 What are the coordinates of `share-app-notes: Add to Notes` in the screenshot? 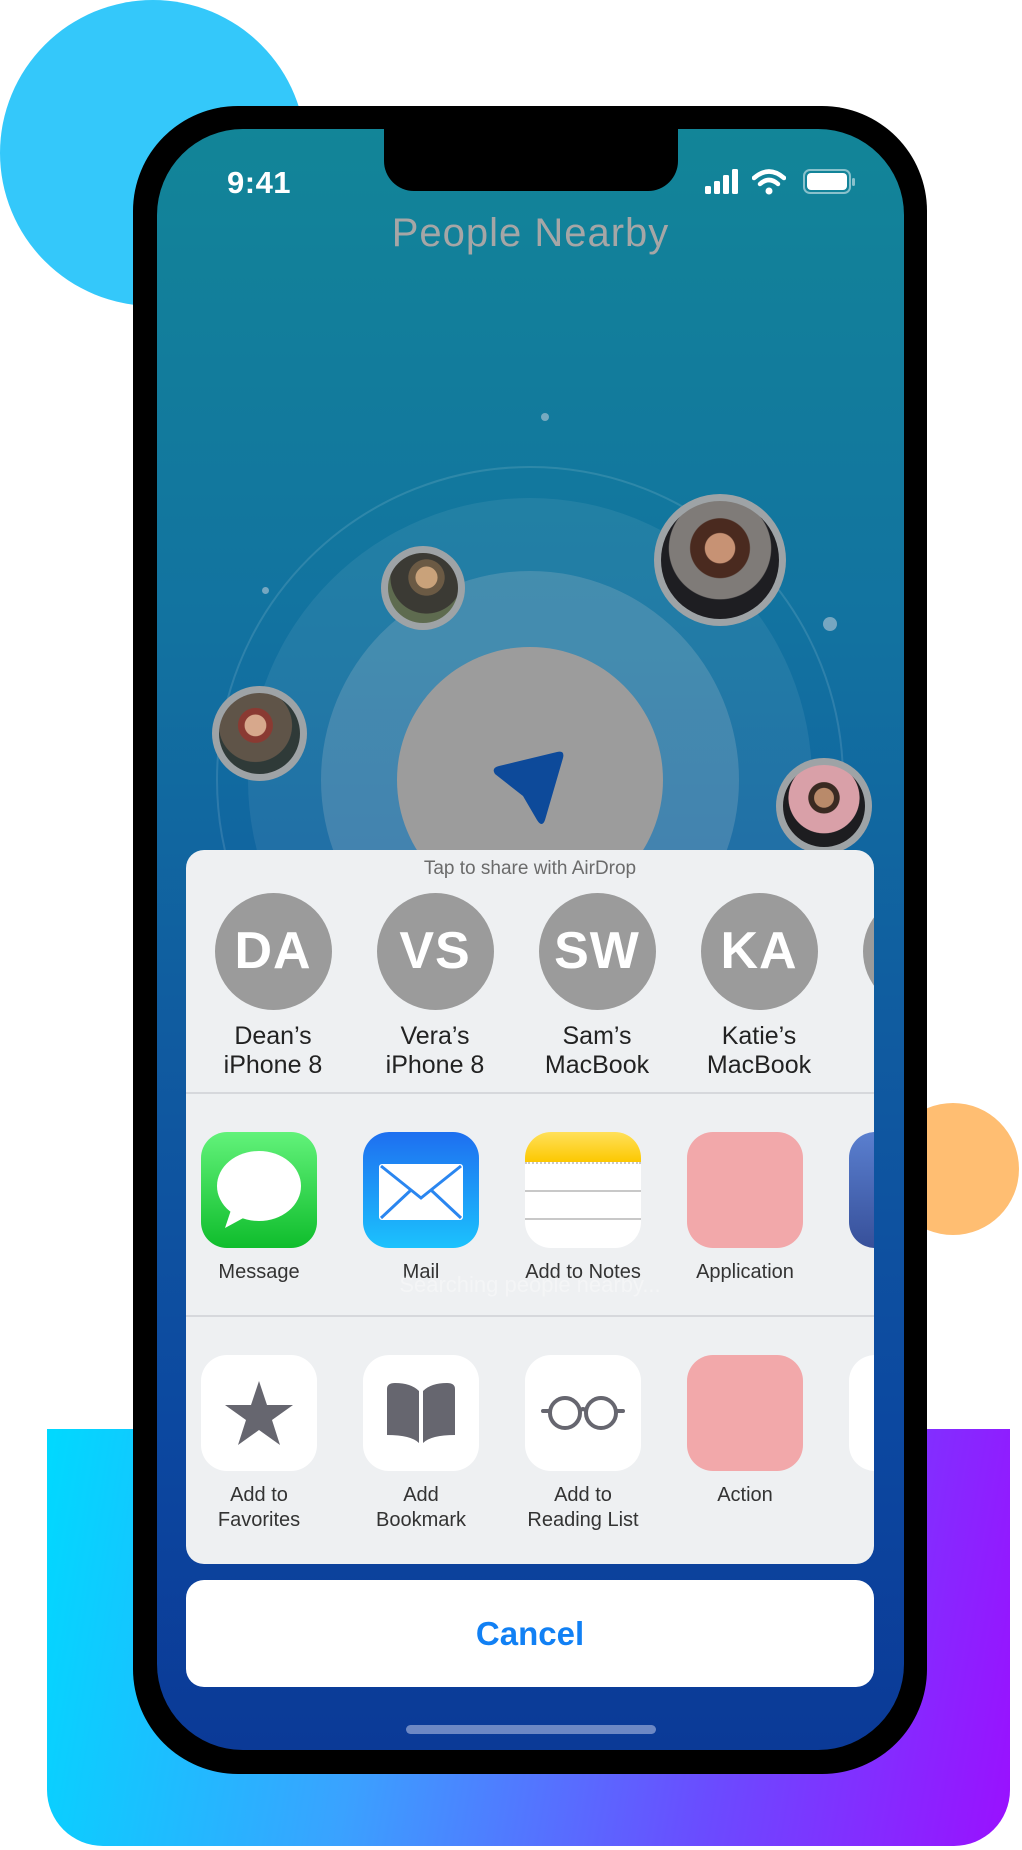 It's located at (583, 1208).